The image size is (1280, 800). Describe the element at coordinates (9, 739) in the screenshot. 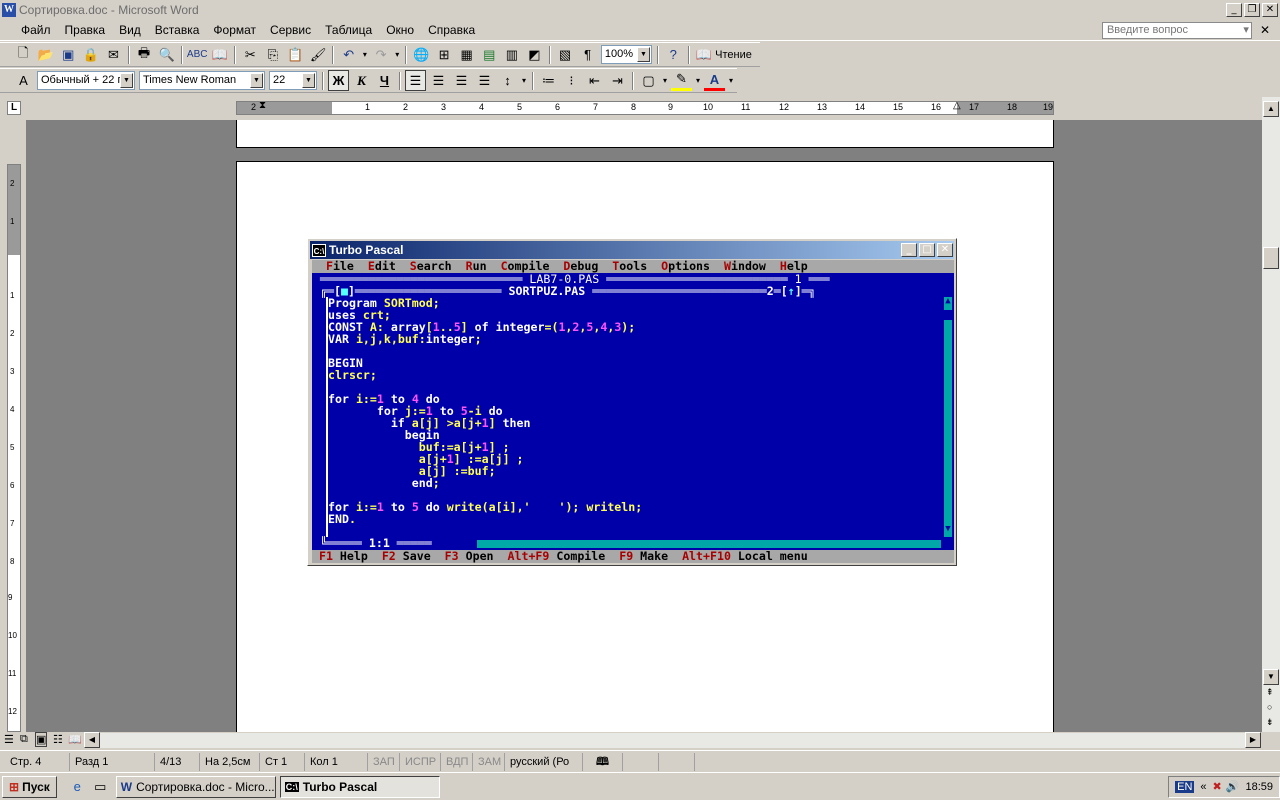

I see `normal-view-icon: ☰` at that location.